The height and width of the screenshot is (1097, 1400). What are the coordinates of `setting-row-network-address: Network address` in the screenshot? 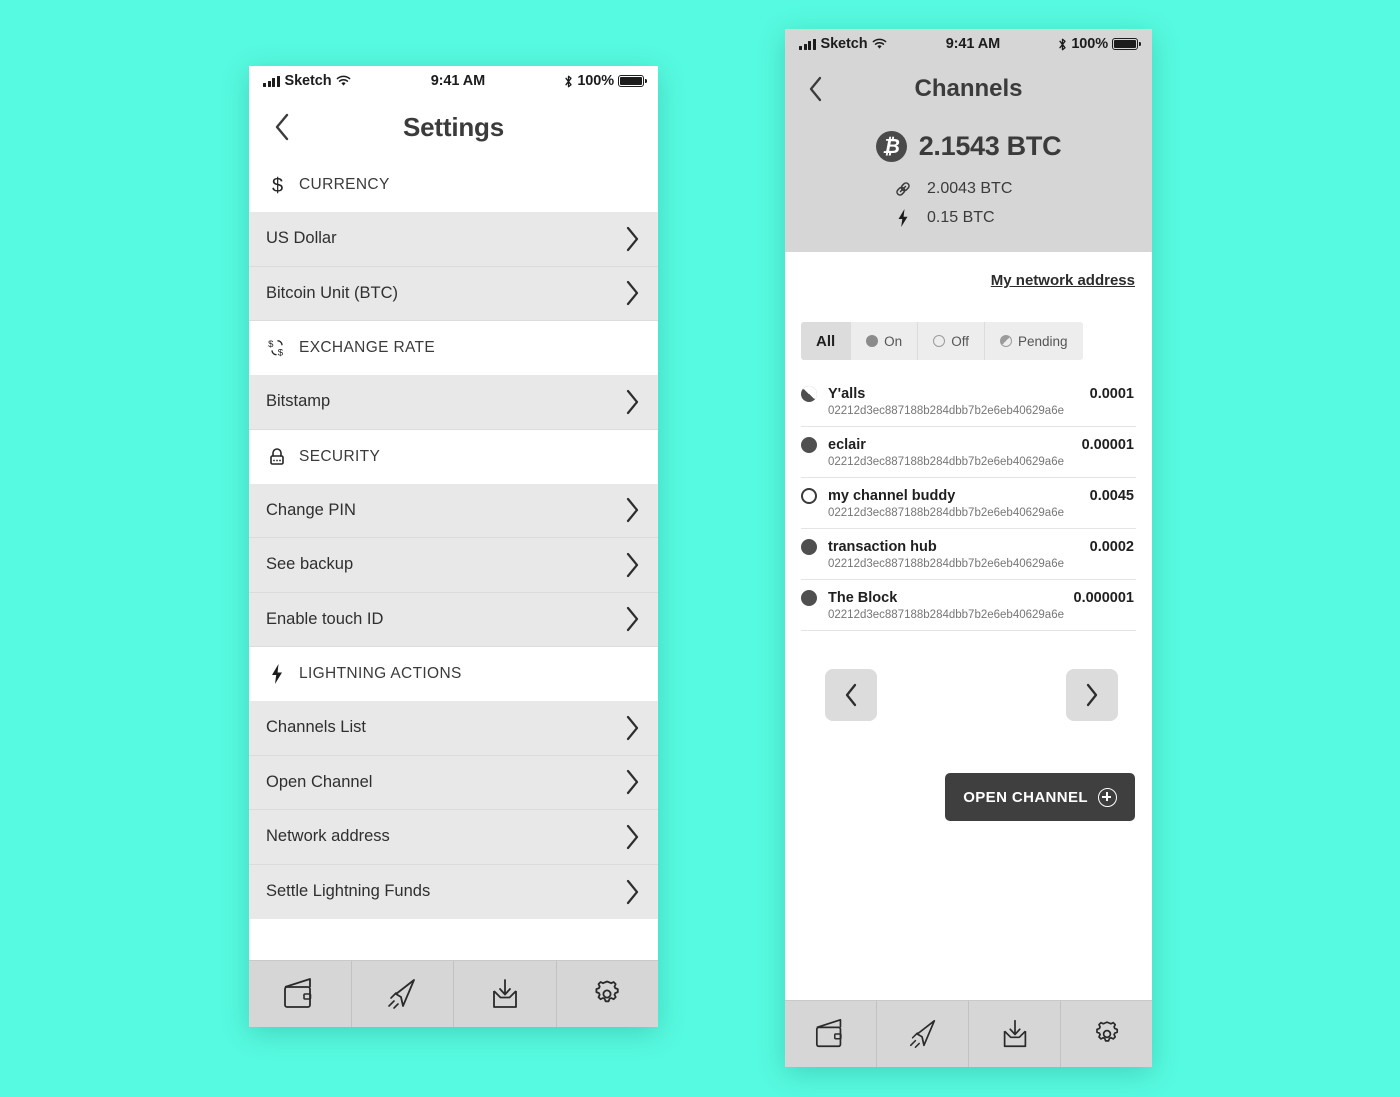 It's located at (453, 837).